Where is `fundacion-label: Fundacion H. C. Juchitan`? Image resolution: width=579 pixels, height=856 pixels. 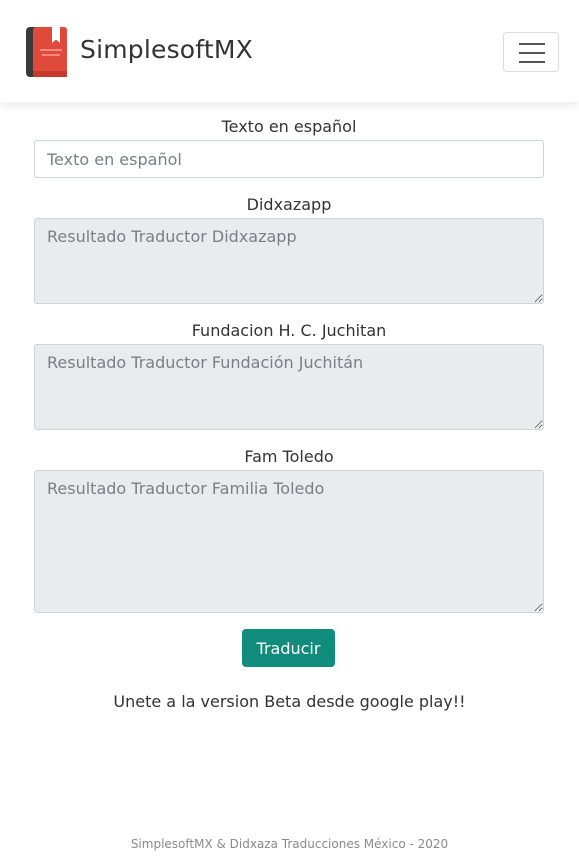
fundacion-label: Fundacion H. C. Juchitan is located at coordinates (289, 330).